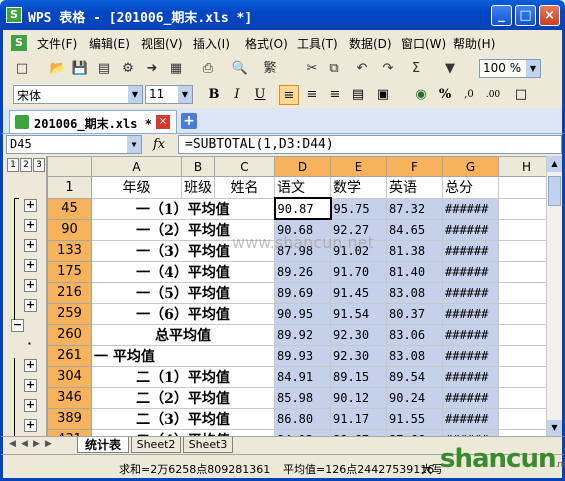 This screenshot has height=481, width=565. I want to click on menu-edit: 编辑(E), so click(109, 43).